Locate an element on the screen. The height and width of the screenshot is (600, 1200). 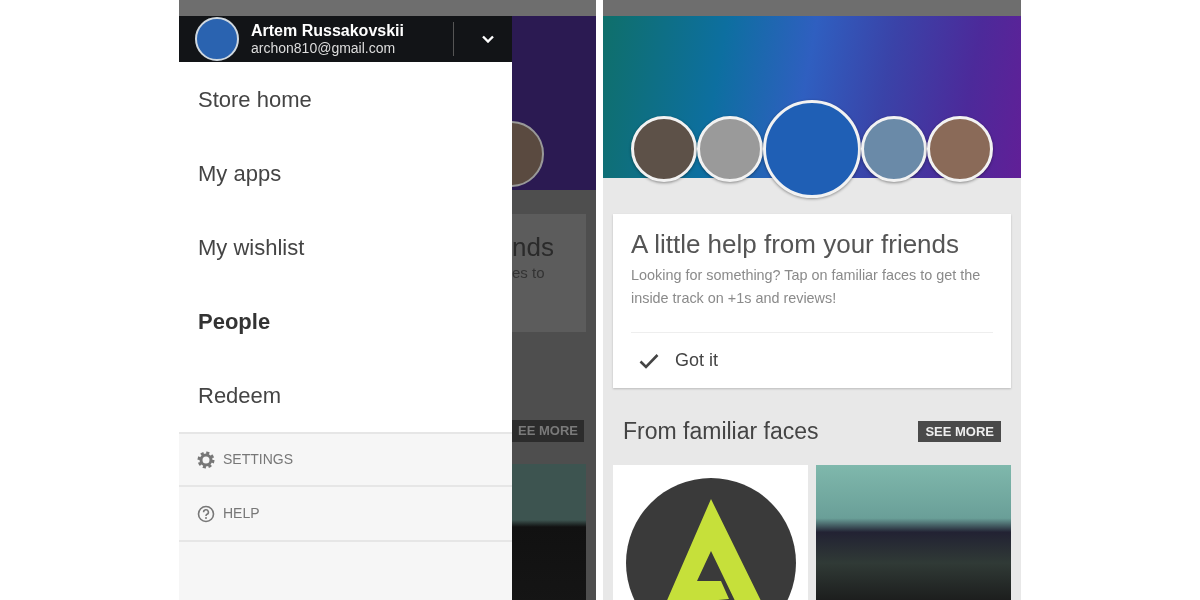
gear-icon is located at coordinates (206, 459).